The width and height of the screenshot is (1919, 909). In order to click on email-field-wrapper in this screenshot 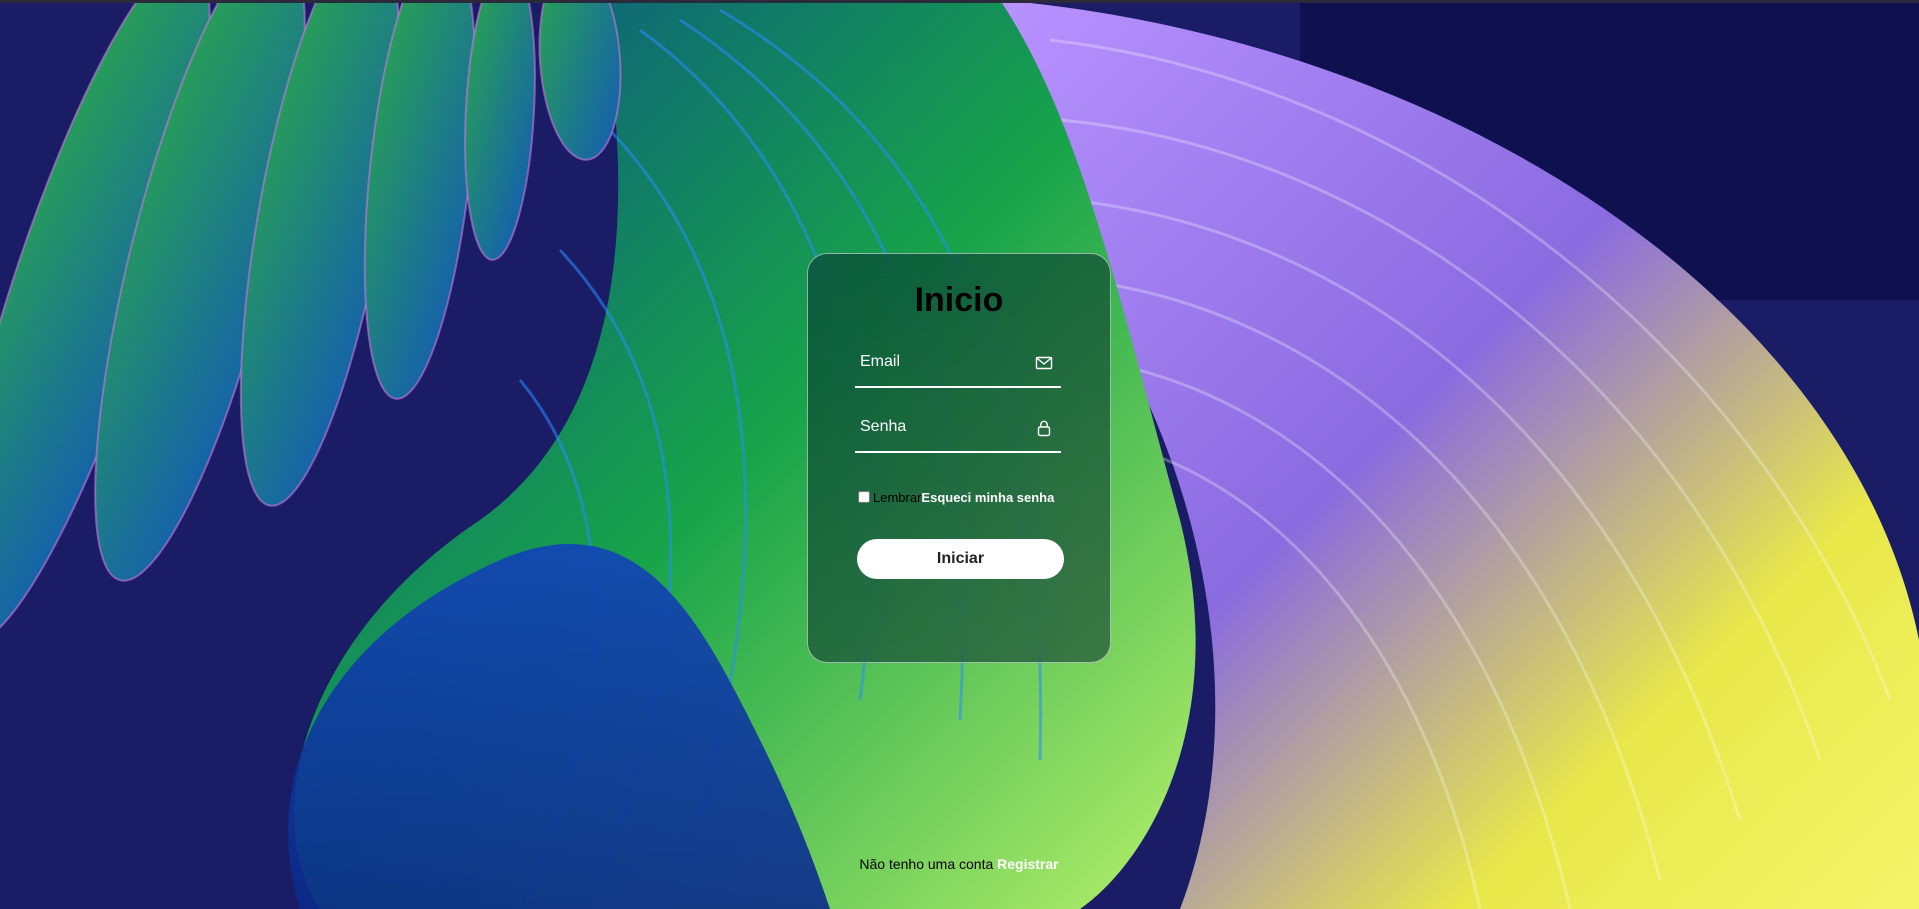, I will do `click(958, 365)`.